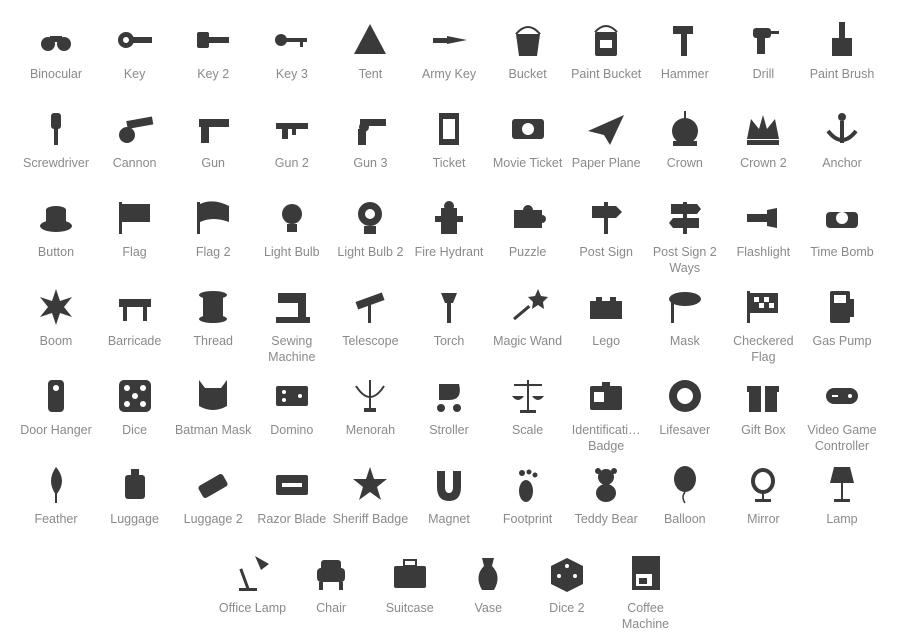 This screenshot has height=643, width=900. Describe the element at coordinates (370, 396) in the screenshot. I see `menorah-icon` at that location.